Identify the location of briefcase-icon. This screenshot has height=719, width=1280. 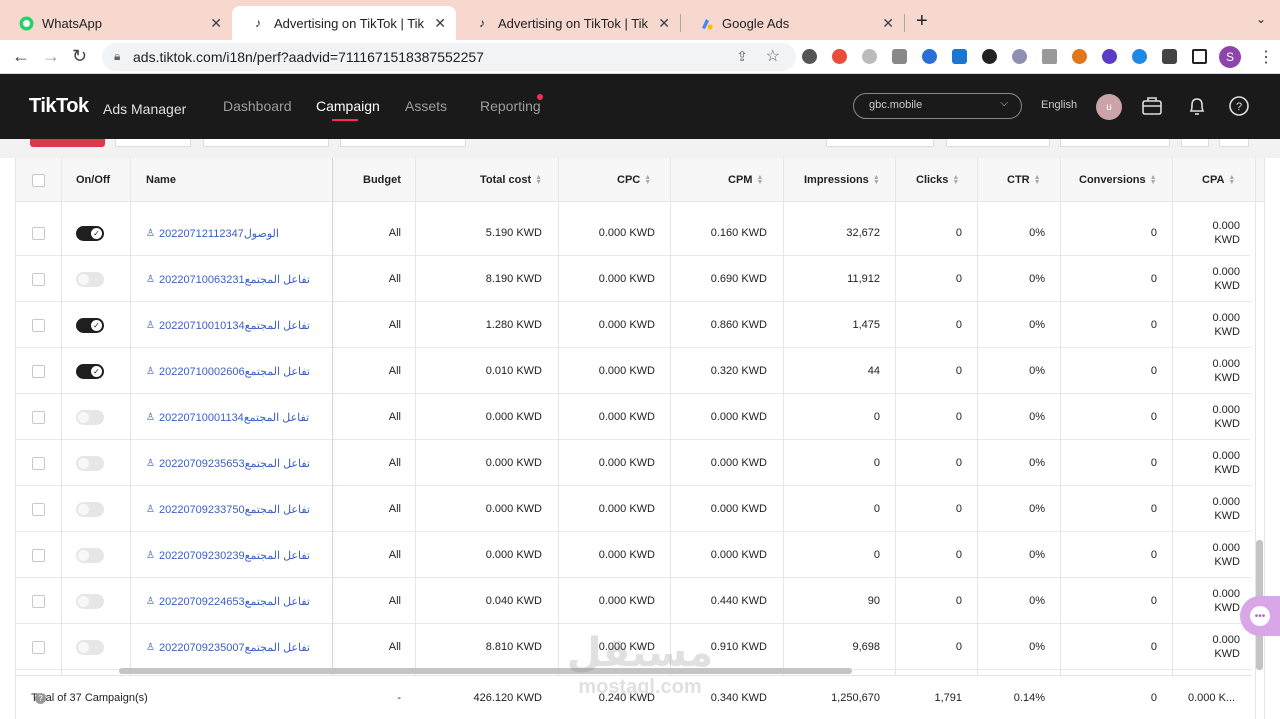
(1152, 106).